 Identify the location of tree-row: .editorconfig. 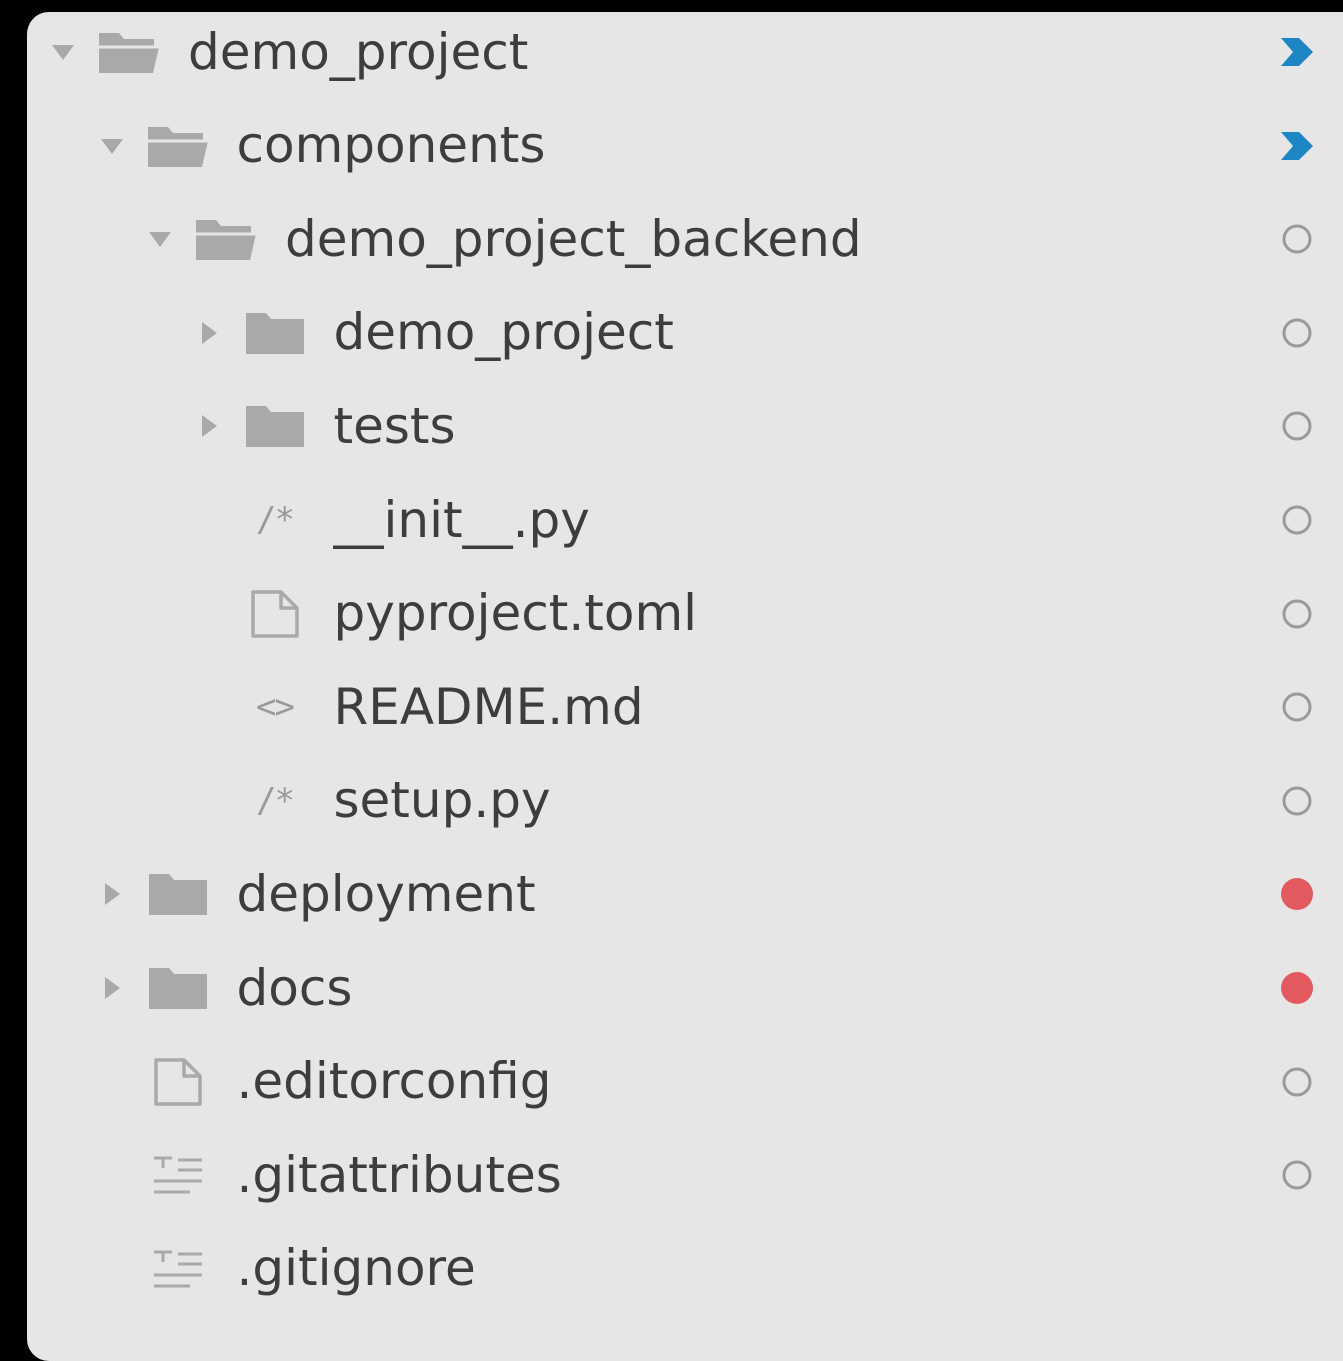
(685, 1081).